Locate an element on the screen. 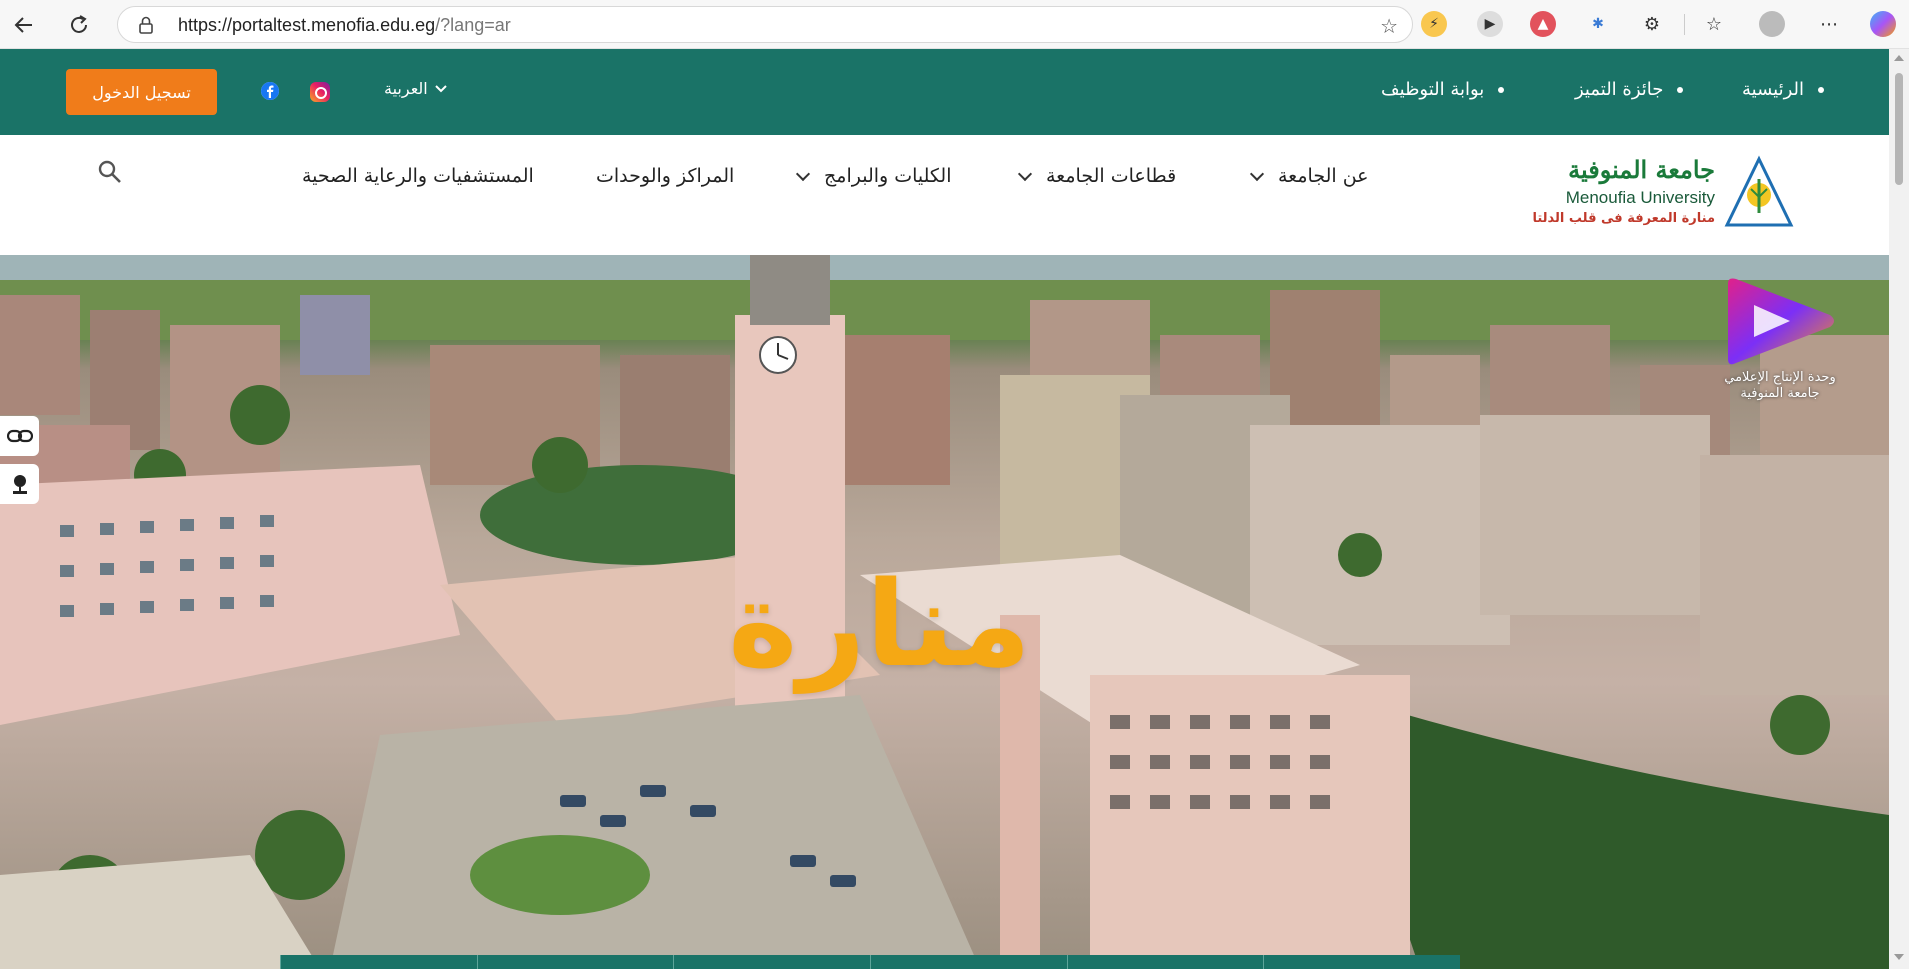  page-scrollbar is located at coordinates (1899, 509).